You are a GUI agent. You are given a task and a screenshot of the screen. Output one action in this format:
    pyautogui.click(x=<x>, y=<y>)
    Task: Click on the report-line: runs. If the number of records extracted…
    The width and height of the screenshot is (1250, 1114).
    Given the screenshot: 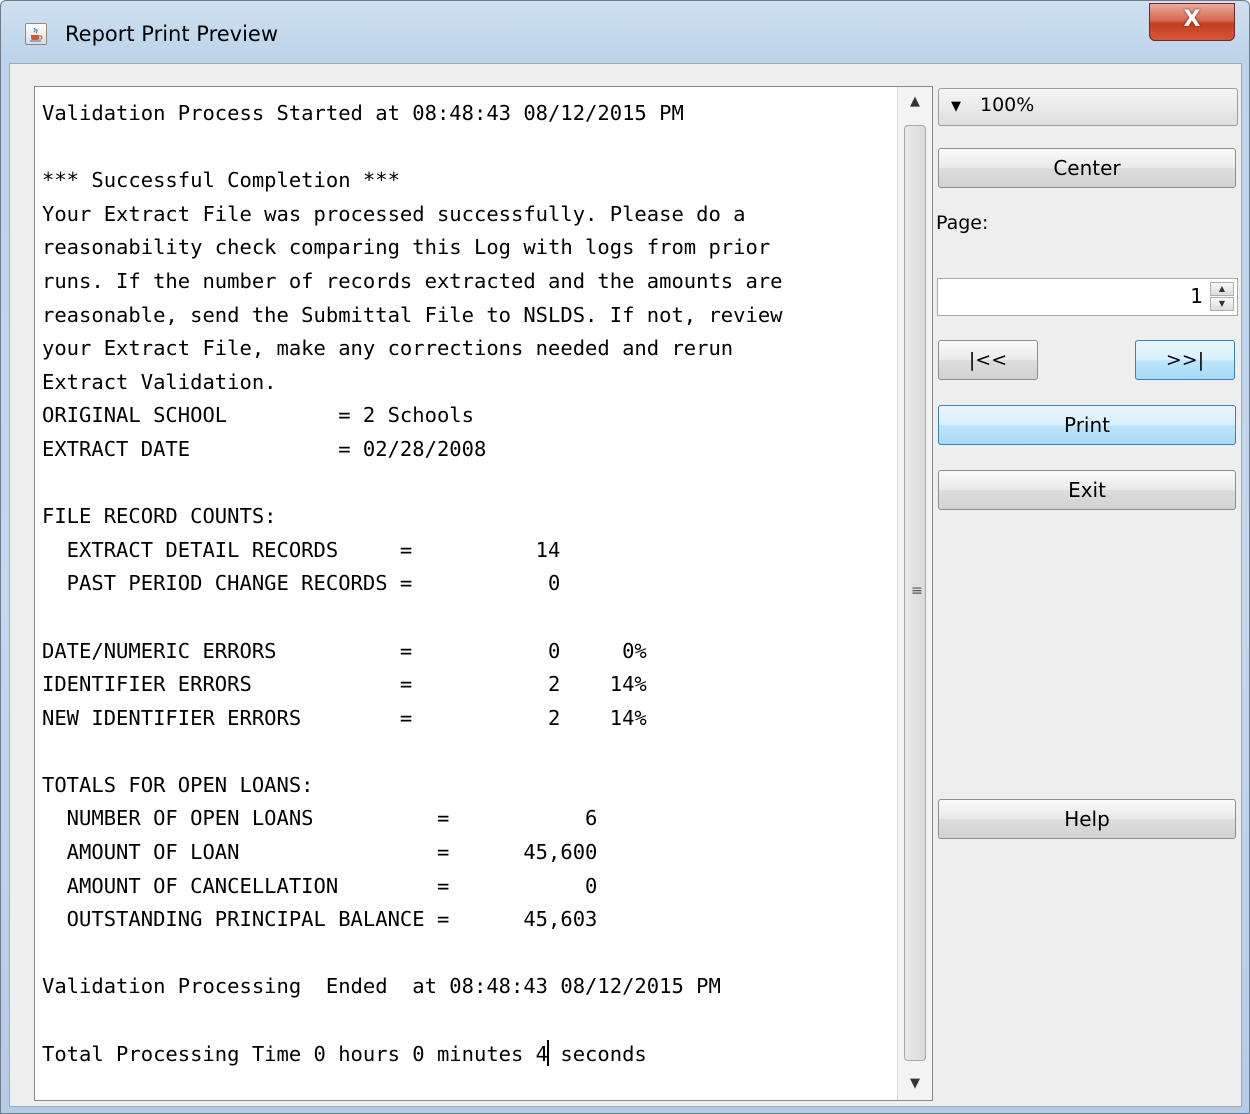 What is the action you would take?
    pyautogui.click(x=412, y=280)
    